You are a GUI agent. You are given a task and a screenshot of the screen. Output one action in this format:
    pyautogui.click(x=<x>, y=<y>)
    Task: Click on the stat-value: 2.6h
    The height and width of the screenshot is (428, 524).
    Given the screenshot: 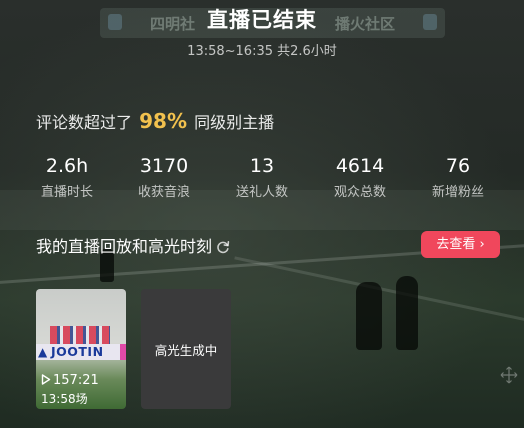 What is the action you would take?
    pyautogui.click(x=67, y=166)
    